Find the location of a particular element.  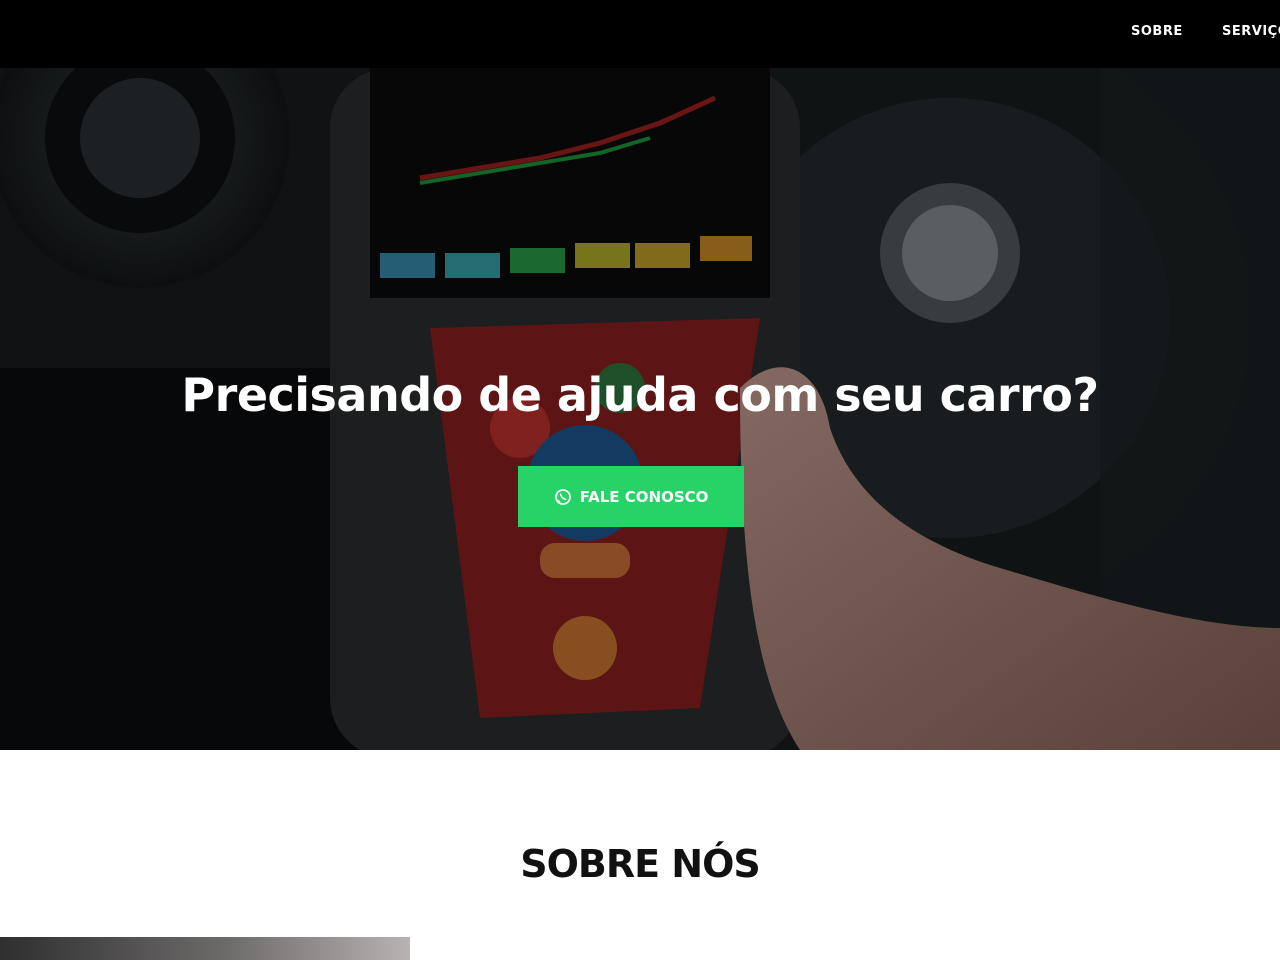

contact-us-button: FALE CONOSCO is located at coordinates (631, 496).